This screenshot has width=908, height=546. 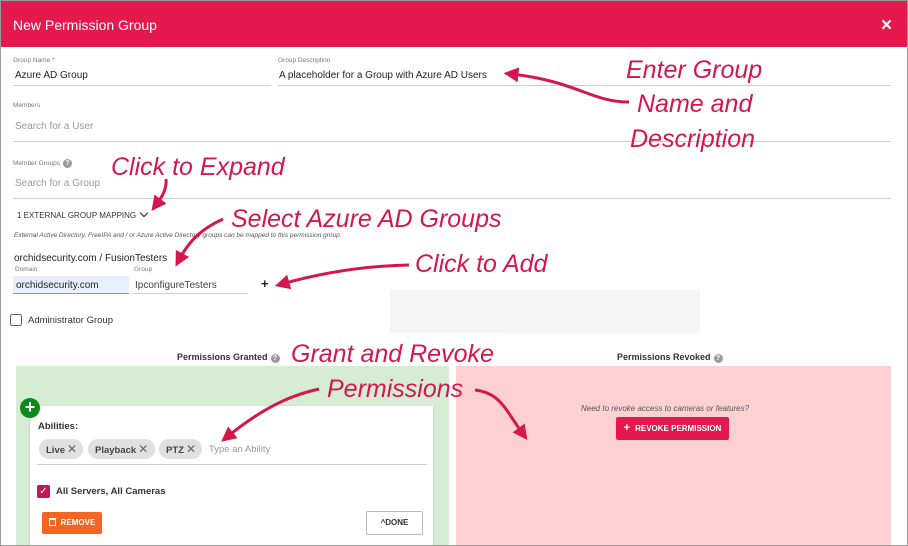 I want to click on arrow-to-add-button, so click(x=342, y=276).